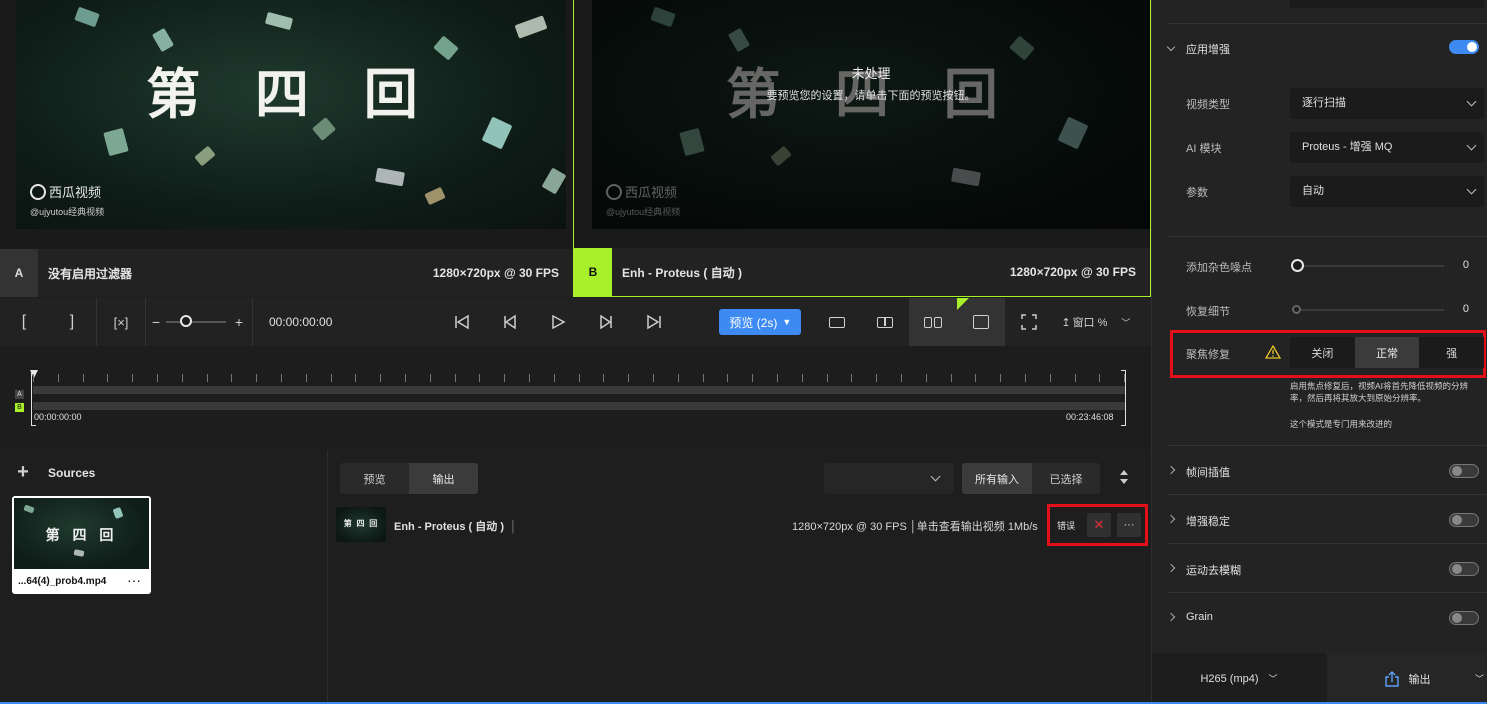 The height and width of the screenshot is (704, 1487). Describe the element at coordinates (443, 478) in the screenshot. I see `tab-output: 输出` at that location.